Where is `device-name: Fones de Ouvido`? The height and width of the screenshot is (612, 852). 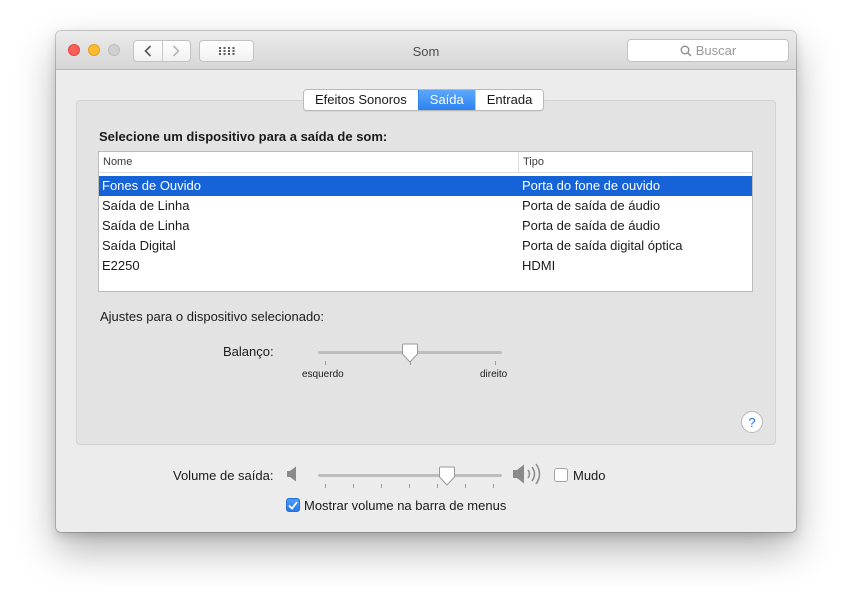
device-name: Fones de Ouvido is located at coordinates (152, 185).